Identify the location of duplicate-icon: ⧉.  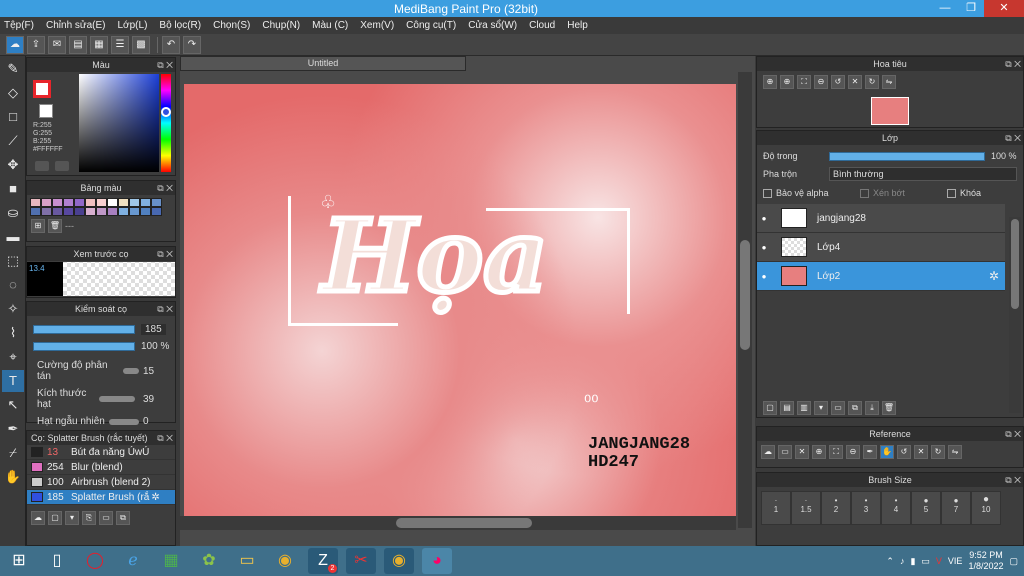
(123, 518).